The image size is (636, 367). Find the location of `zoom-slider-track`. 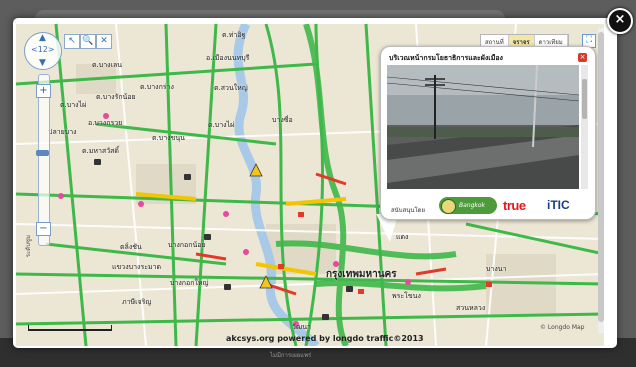

zoom-slider-track is located at coordinates (44, 160).